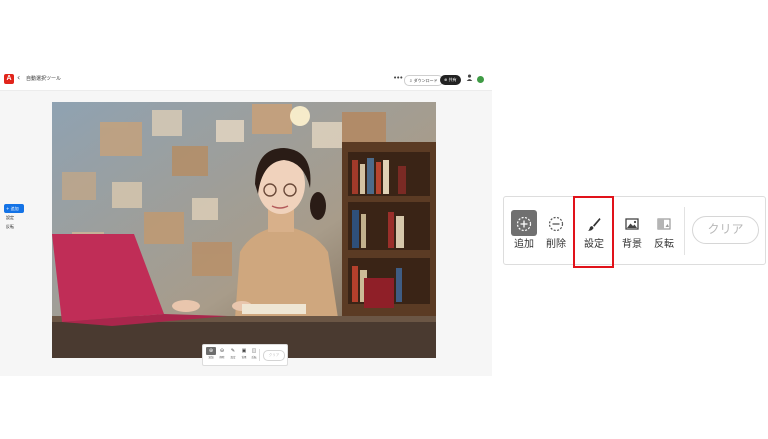 The width and height of the screenshot is (768, 439). I want to click on adobe-logo-icon: A, so click(9, 79).